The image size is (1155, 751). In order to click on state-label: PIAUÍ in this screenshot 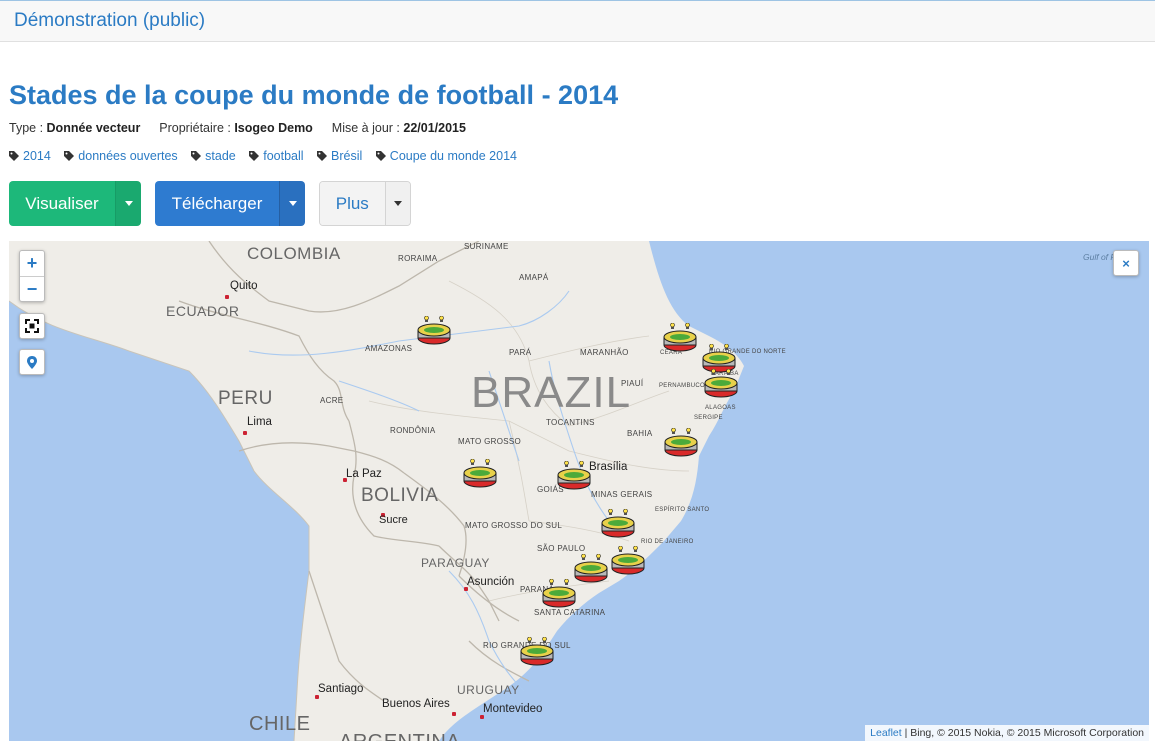, I will do `click(632, 383)`.